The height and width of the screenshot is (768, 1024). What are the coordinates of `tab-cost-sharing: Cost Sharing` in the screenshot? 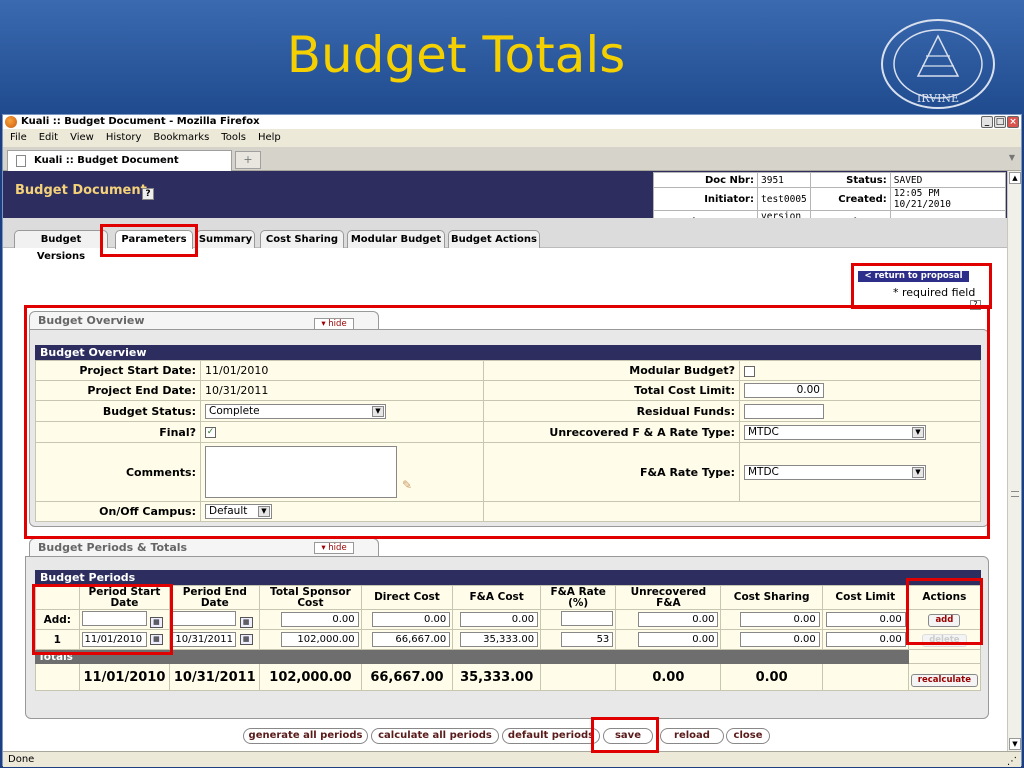 It's located at (302, 239).